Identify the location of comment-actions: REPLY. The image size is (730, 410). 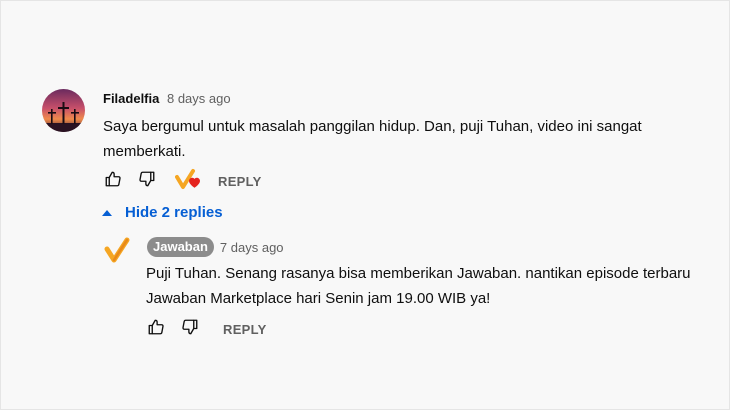
(181, 181).